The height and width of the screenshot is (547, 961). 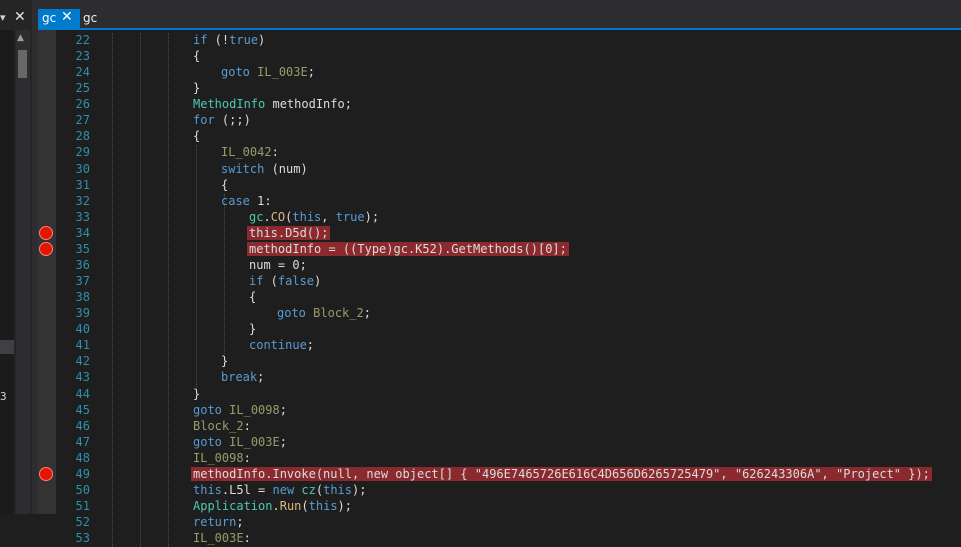 I want to click on left-panel-list, so click(x=7, y=272).